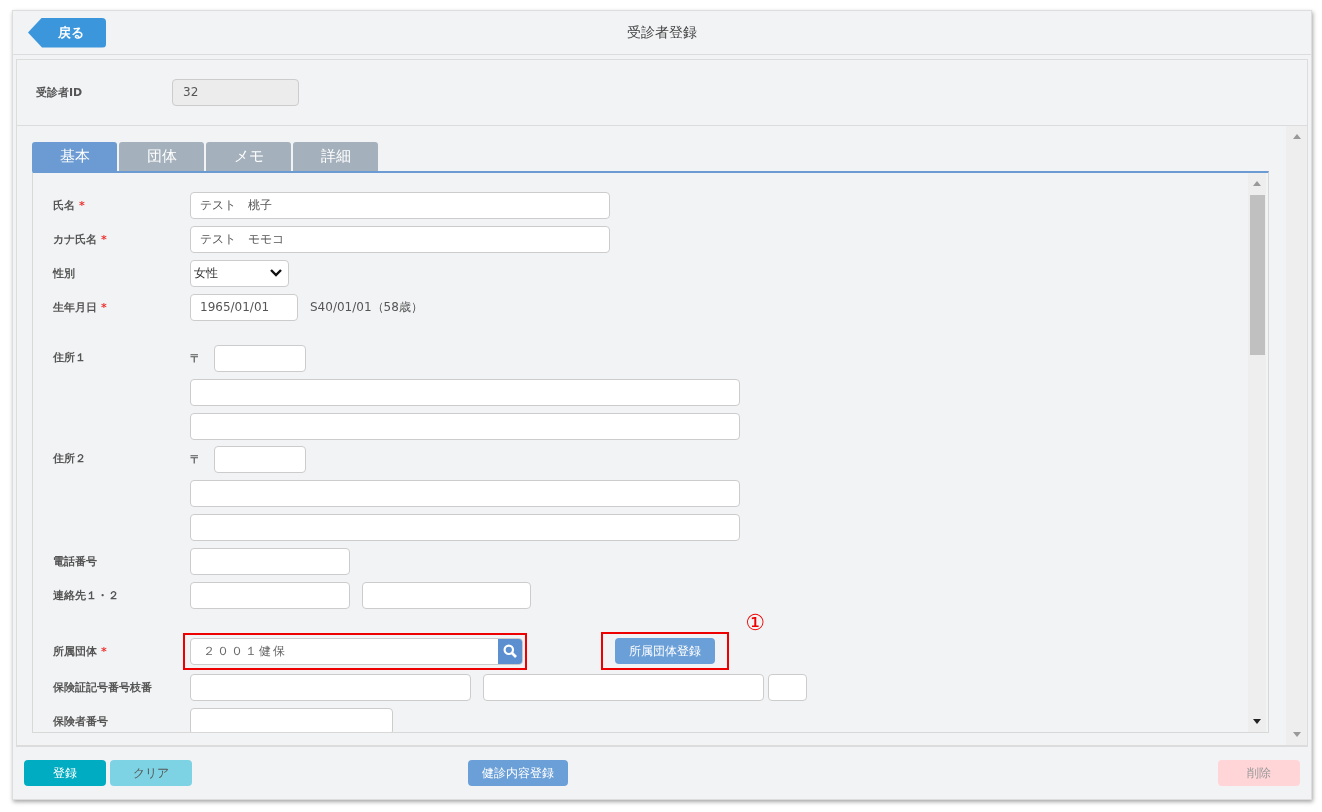 This screenshot has height=812, width=1322. Describe the element at coordinates (69, 205) in the screenshot. I see `field-label: 氏名 *` at that location.